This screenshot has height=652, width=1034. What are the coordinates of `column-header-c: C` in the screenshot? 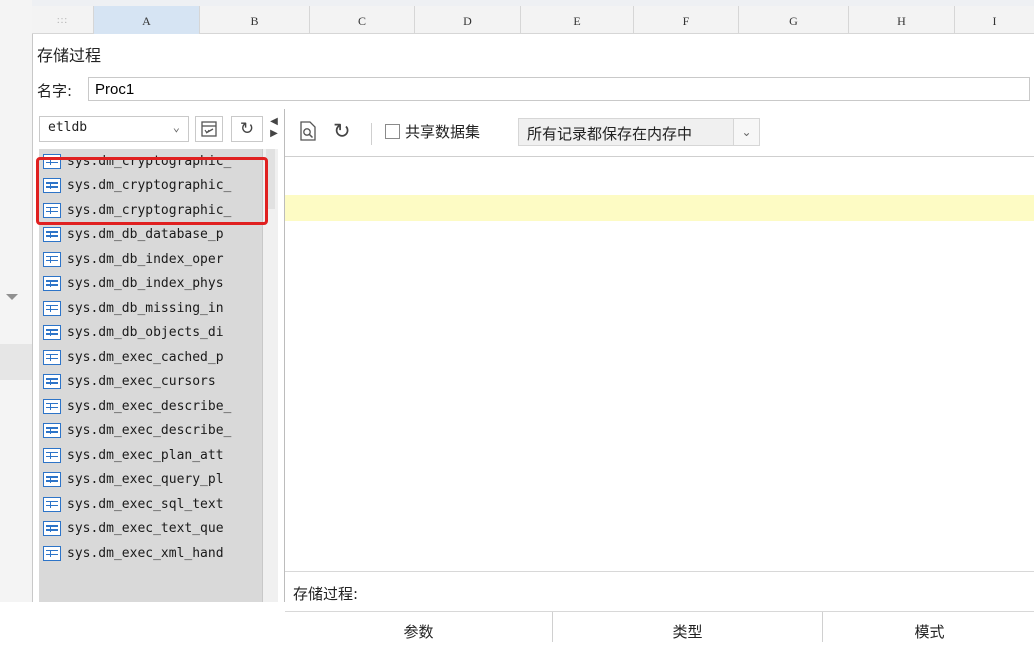 It's located at (362, 20).